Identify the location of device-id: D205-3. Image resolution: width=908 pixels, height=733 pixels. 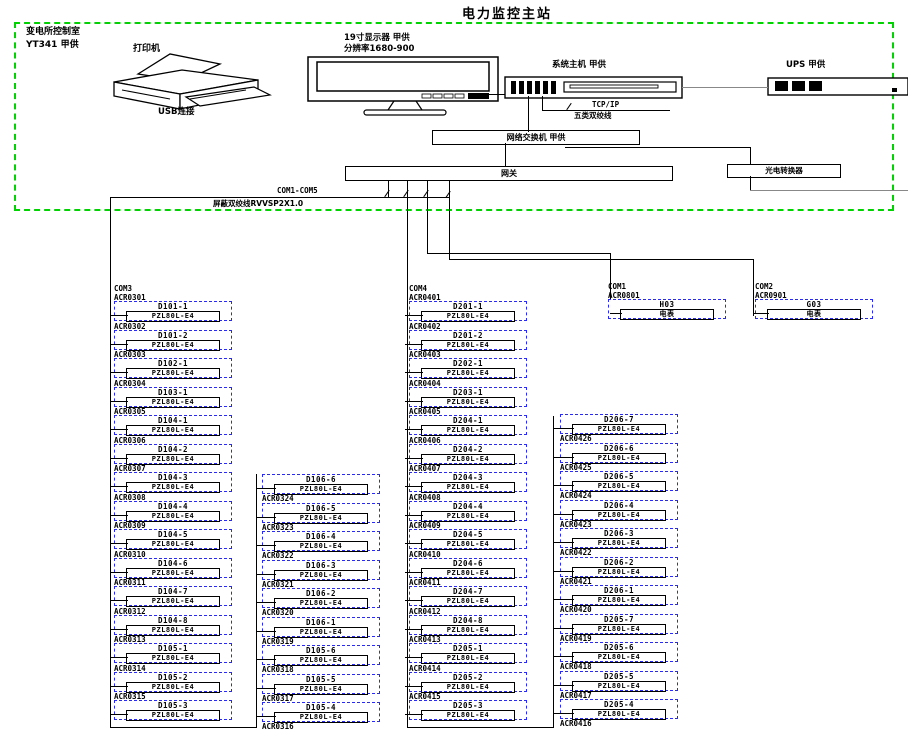
(468, 705).